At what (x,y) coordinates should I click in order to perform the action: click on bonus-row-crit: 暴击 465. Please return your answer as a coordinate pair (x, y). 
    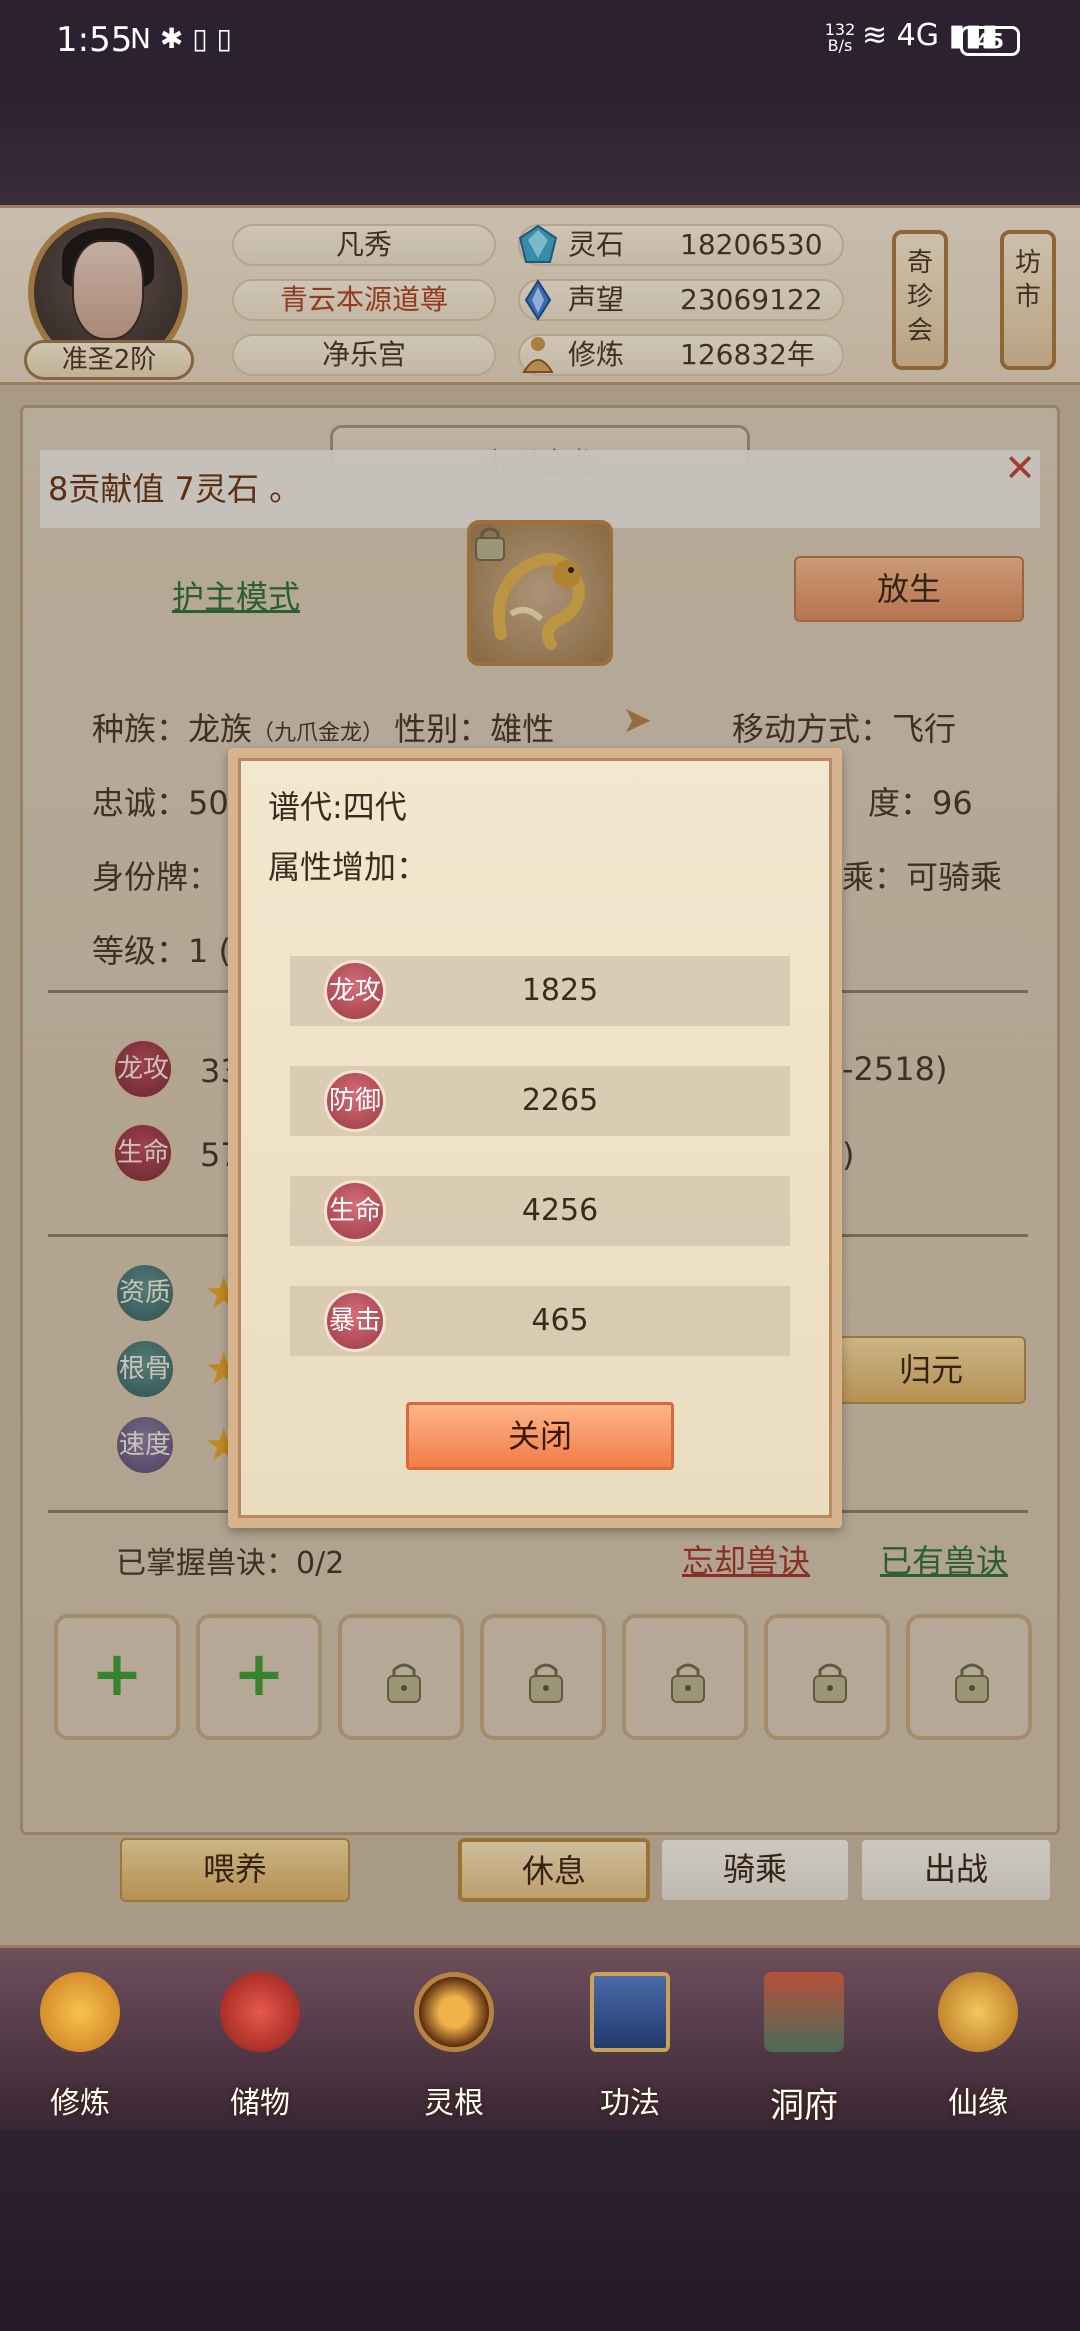
    Looking at the image, I should click on (540, 1321).